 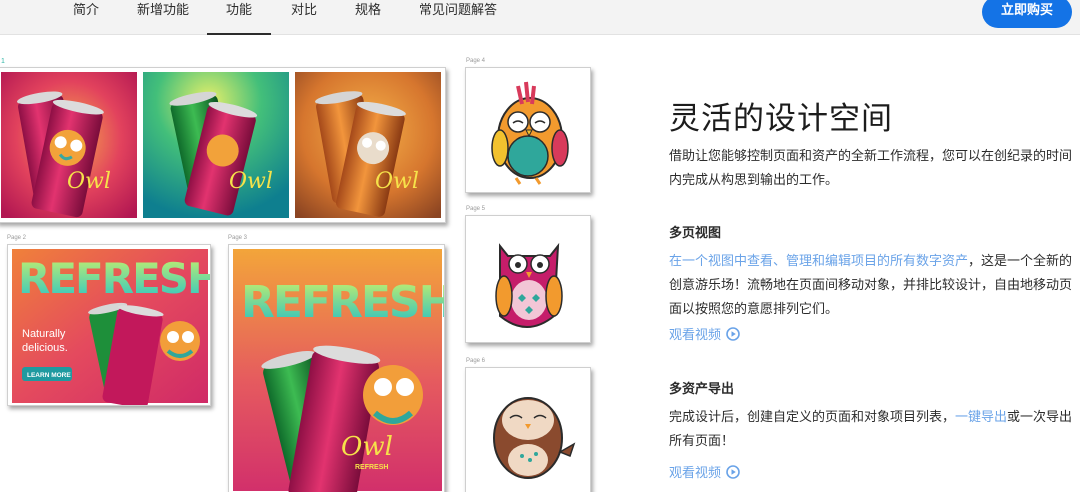 I want to click on learn-more-text: LEARN MORE, so click(x=49, y=375).